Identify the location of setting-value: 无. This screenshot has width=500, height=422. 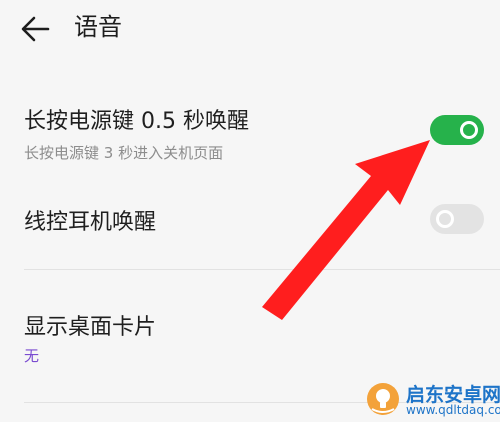
(32, 356).